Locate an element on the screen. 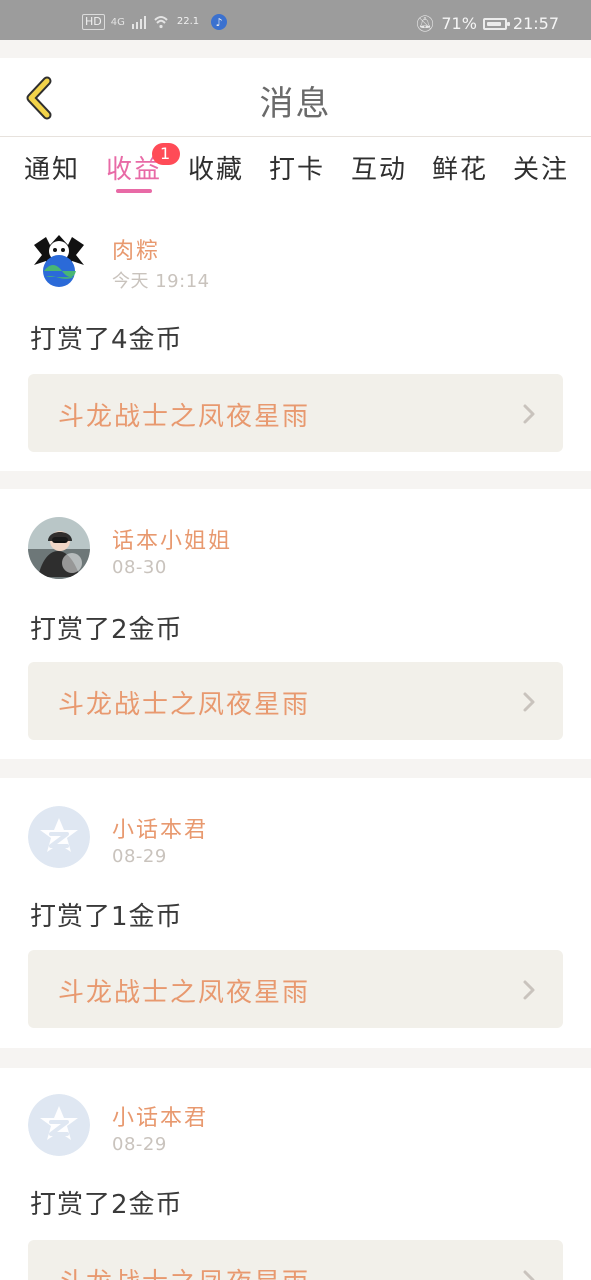 The width and height of the screenshot is (591, 1280). page-title: 消息 is located at coordinates (295, 104).